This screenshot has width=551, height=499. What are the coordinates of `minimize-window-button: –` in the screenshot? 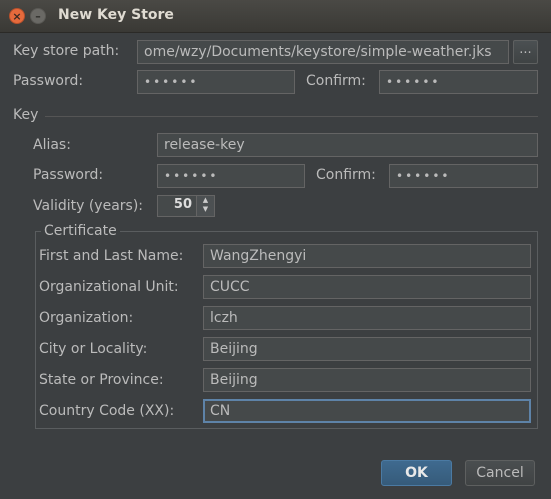 It's located at (38, 16).